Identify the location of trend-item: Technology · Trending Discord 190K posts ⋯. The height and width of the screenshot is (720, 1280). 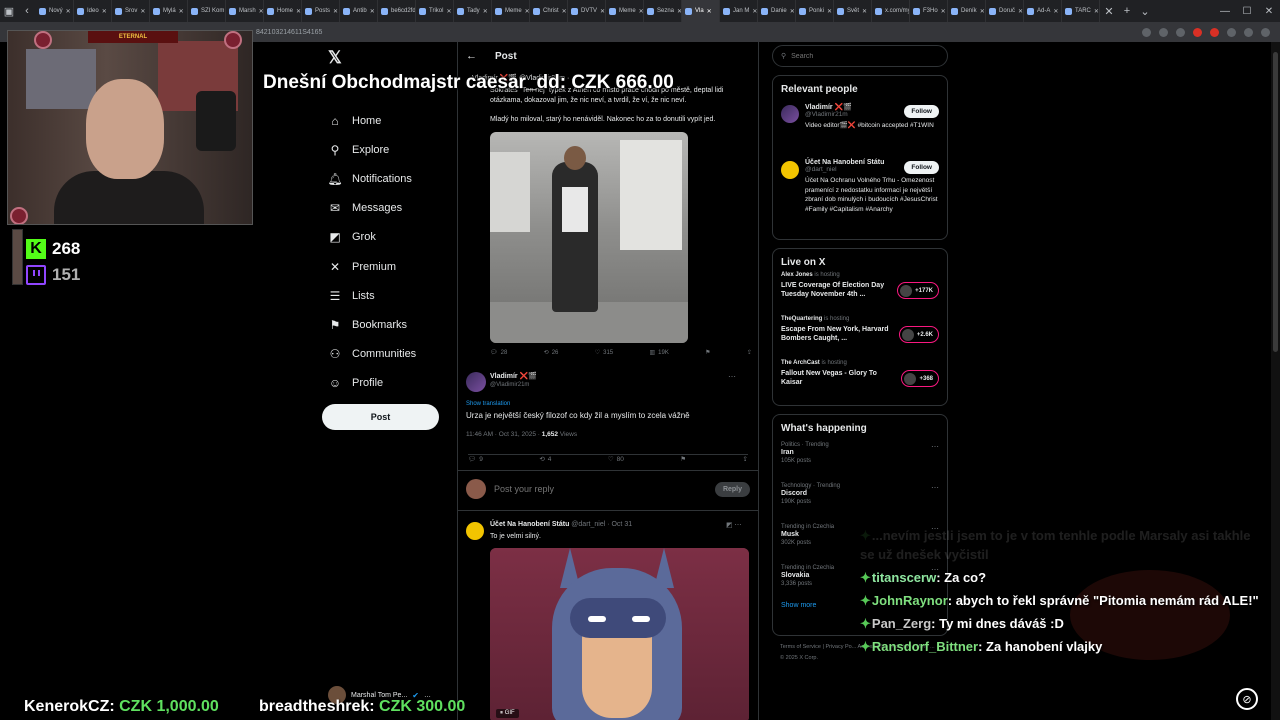
(860, 499).